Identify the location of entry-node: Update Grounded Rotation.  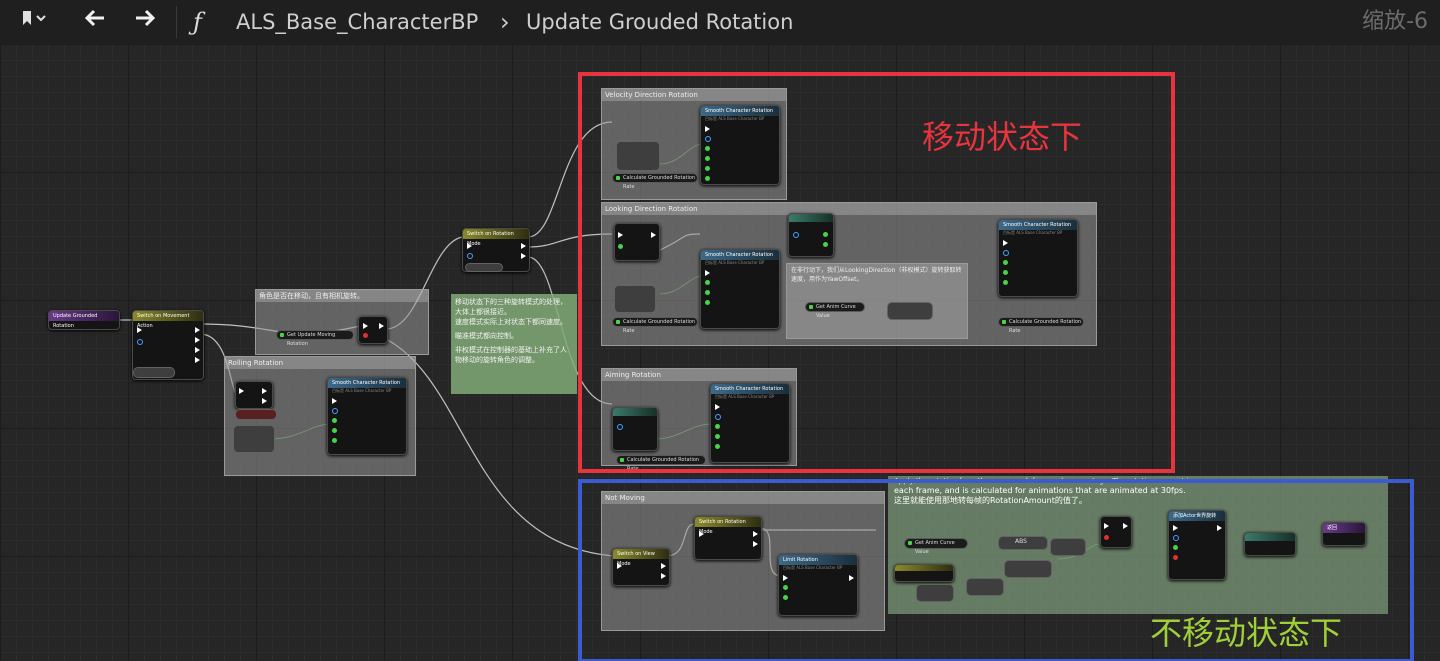
(84, 320).